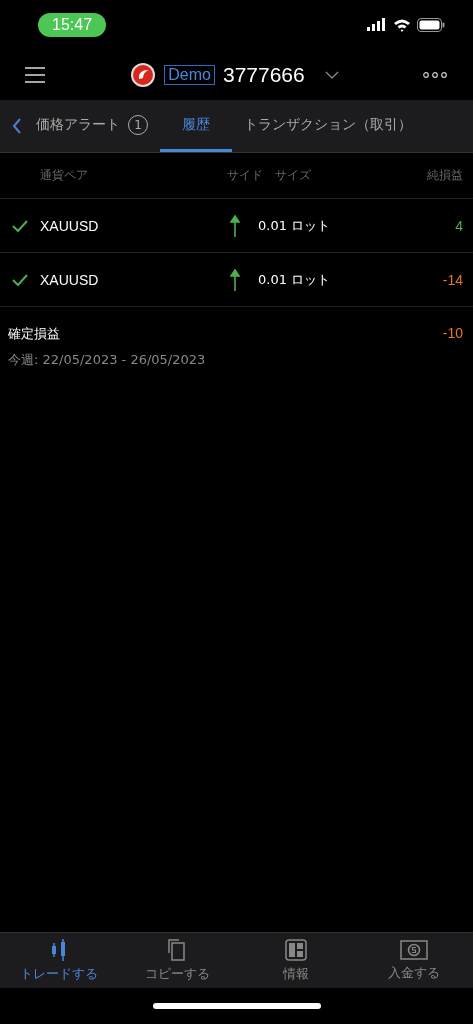  Describe the element at coordinates (189, 75) in the screenshot. I see `account-type-badge: Demo` at that location.